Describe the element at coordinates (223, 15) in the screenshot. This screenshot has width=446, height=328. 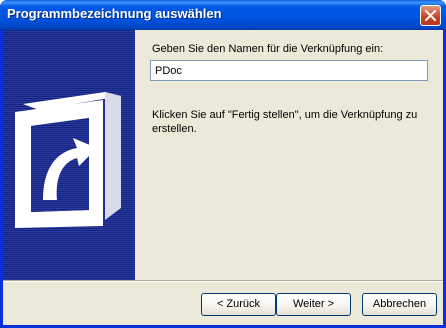
I see `title-bar: Programmbezeichnung auswählen` at that location.